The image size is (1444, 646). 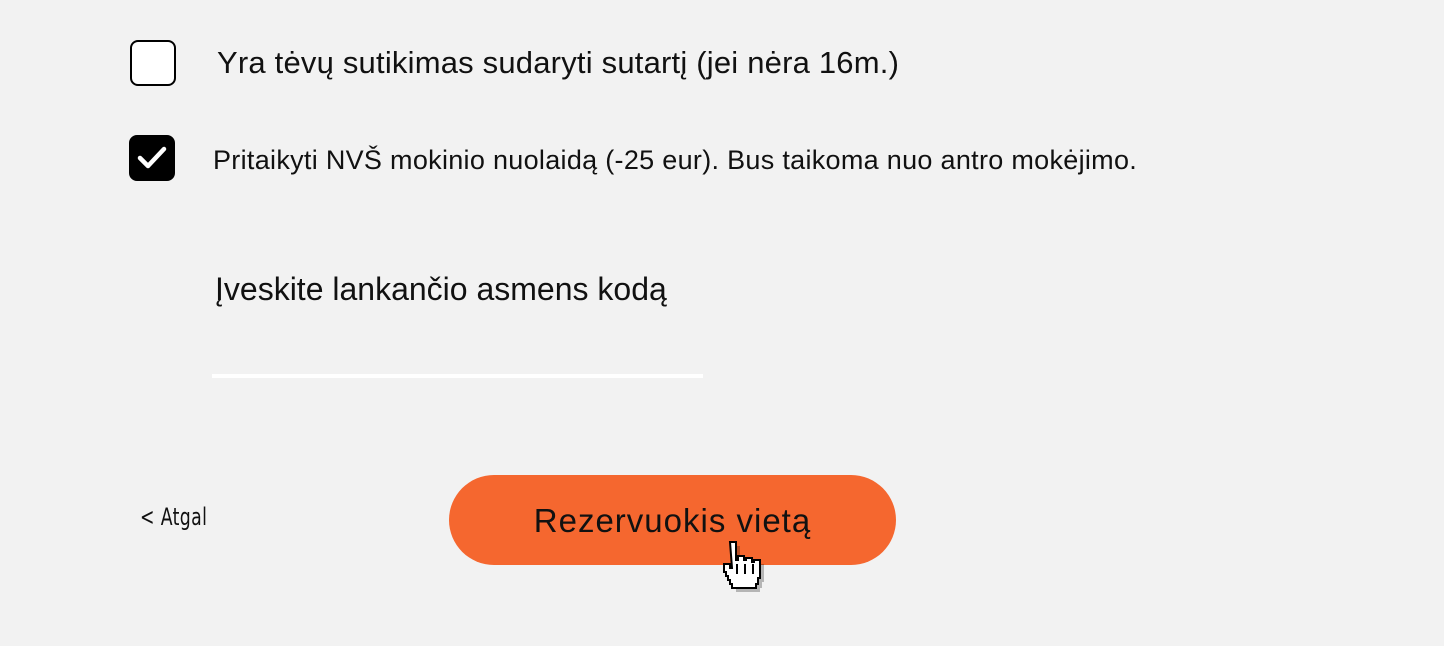 I want to click on reserve-button: Rezervuokis vietą, so click(x=672, y=520).